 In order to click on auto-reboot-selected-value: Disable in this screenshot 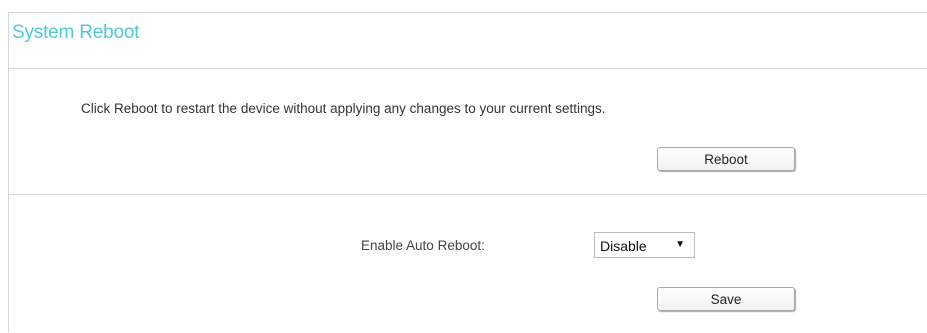, I will do `click(623, 246)`.